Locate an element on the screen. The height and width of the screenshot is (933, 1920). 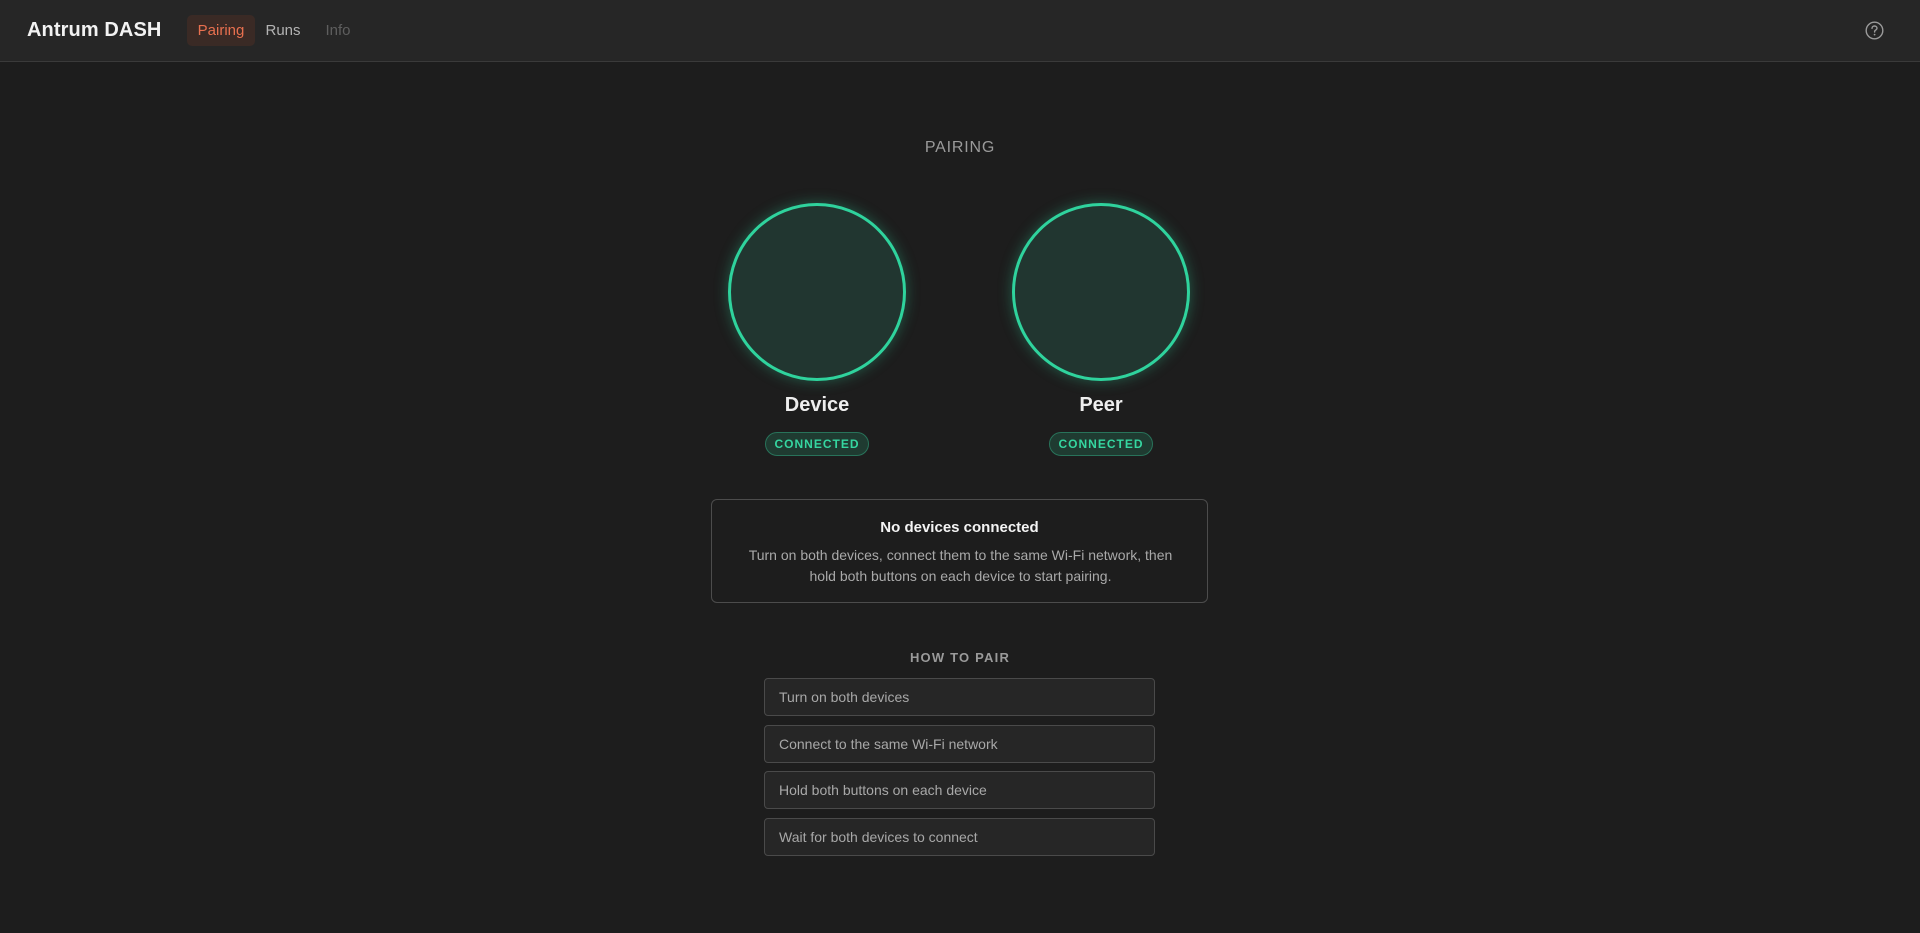
pairing-step: Hold both buttons on each device is located at coordinates (959, 790).